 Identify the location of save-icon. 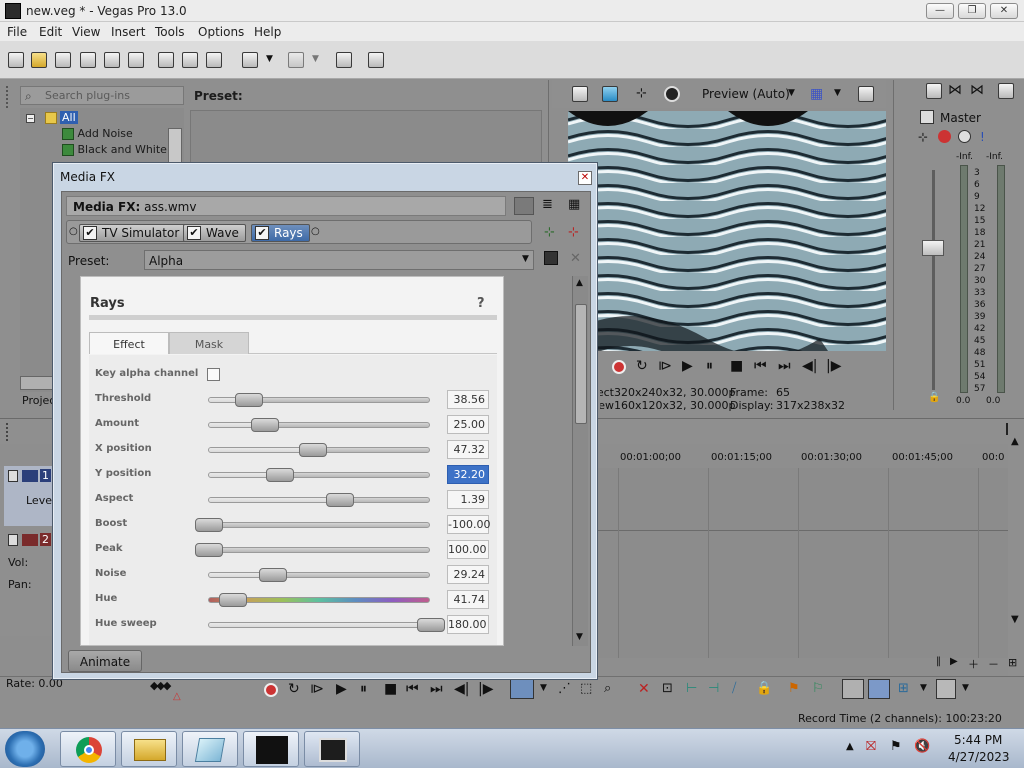
(63, 60).